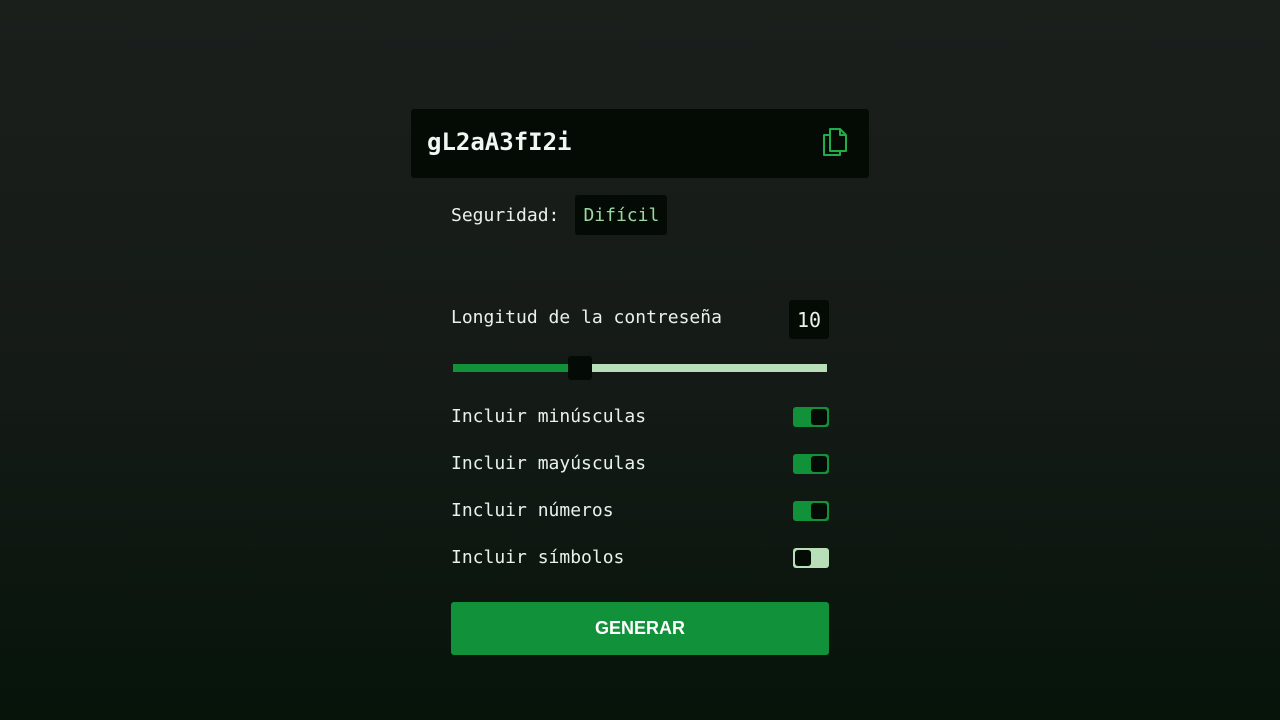 The width and height of the screenshot is (1280, 720). I want to click on option-label: Incluir números, so click(532, 510).